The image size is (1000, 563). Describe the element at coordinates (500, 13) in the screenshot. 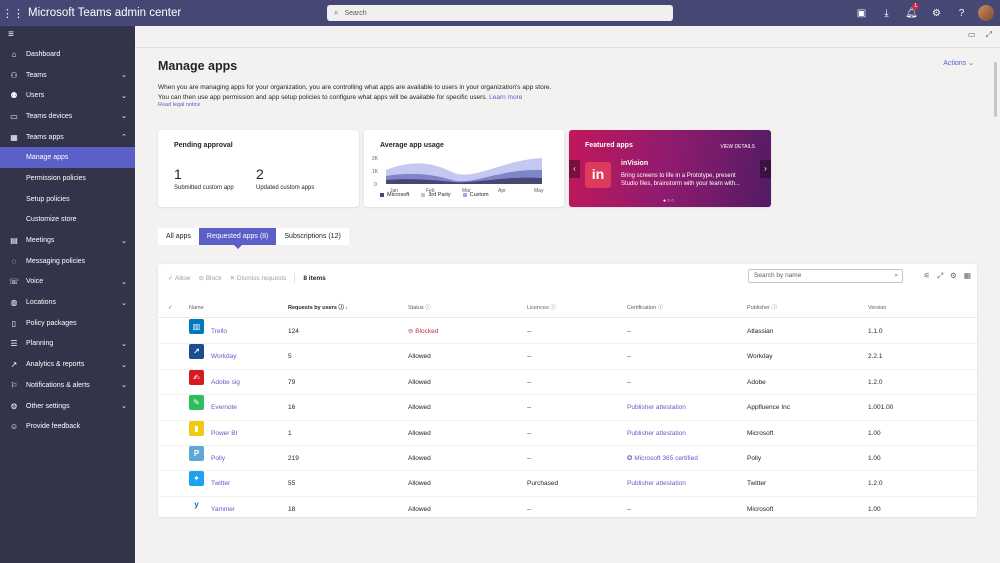

I see `global-search-input: ⌕ Search` at that location.